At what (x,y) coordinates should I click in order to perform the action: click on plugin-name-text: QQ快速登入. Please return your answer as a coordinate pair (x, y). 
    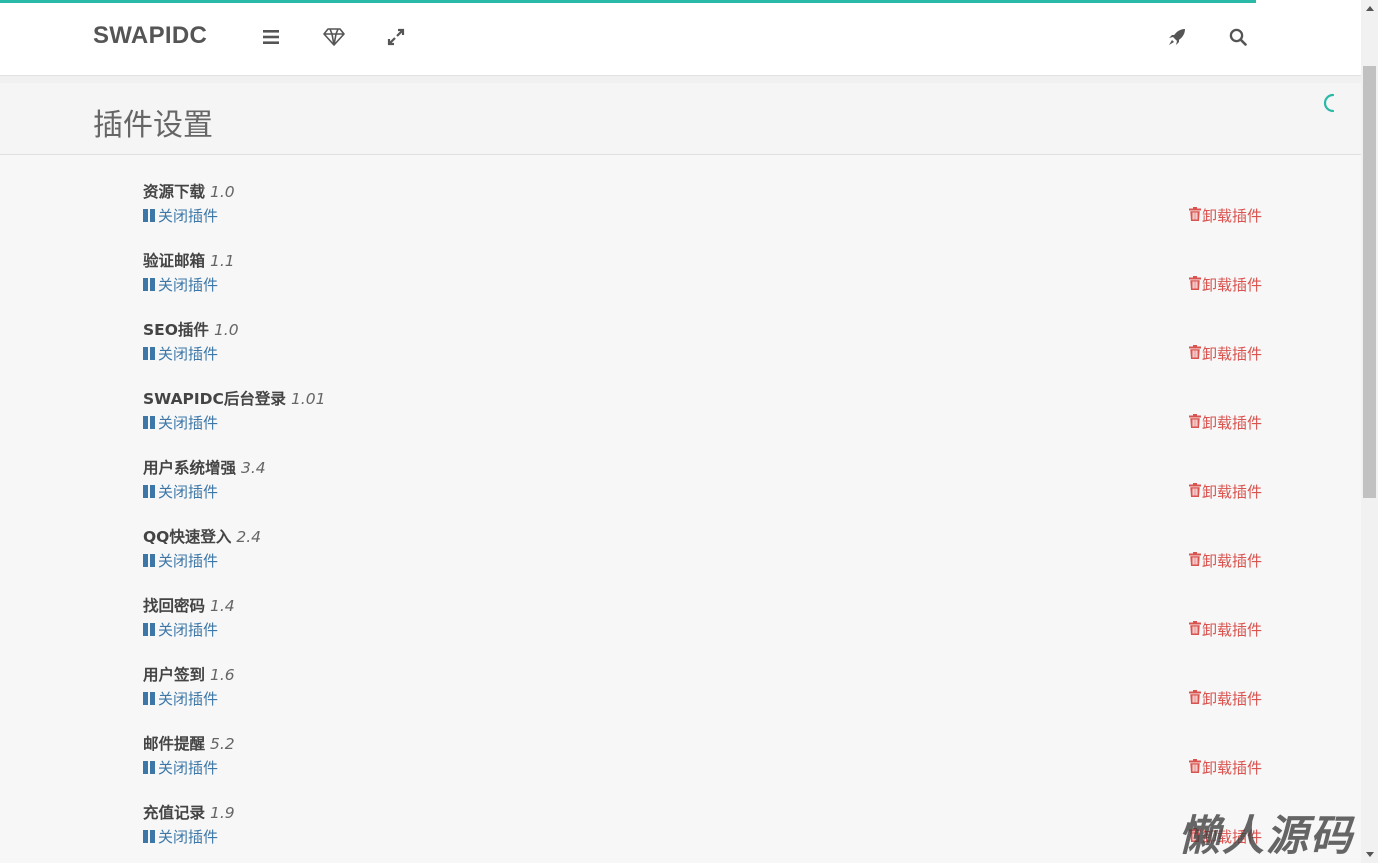
    Looking at the image, I should click on (187, 537).